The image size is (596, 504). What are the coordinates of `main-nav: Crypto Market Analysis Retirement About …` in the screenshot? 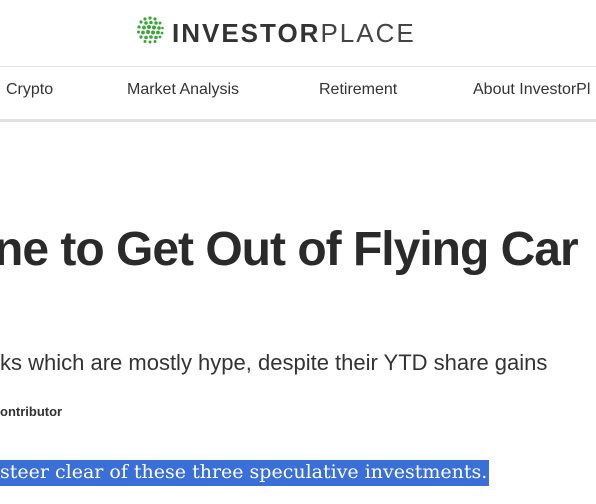 It's located at (298, 94).